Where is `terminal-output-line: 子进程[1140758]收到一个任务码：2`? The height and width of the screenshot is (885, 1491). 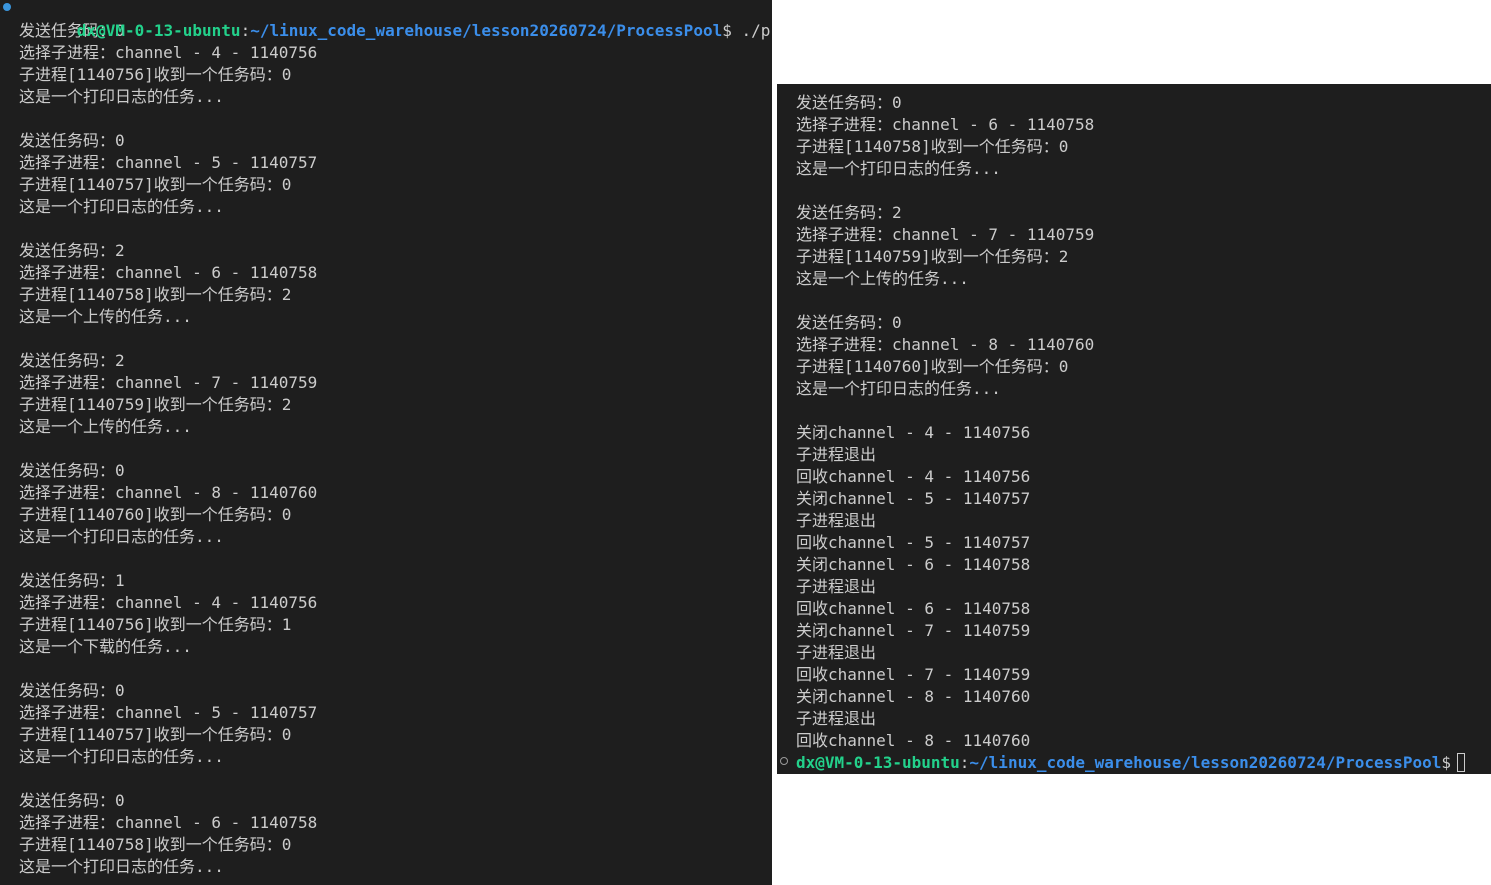
terminal-output-line: 子进程[1140758]收到一个任务码：2 is located at coordinates (155, 294).